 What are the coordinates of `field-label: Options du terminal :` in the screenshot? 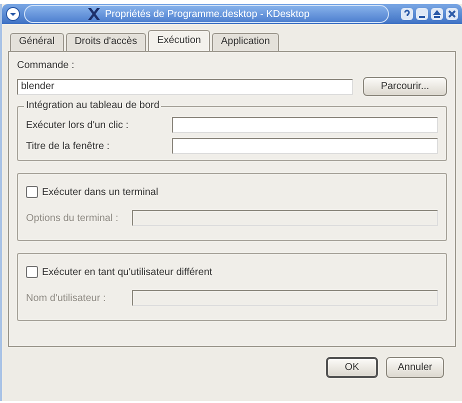 It's located at (73, 218).